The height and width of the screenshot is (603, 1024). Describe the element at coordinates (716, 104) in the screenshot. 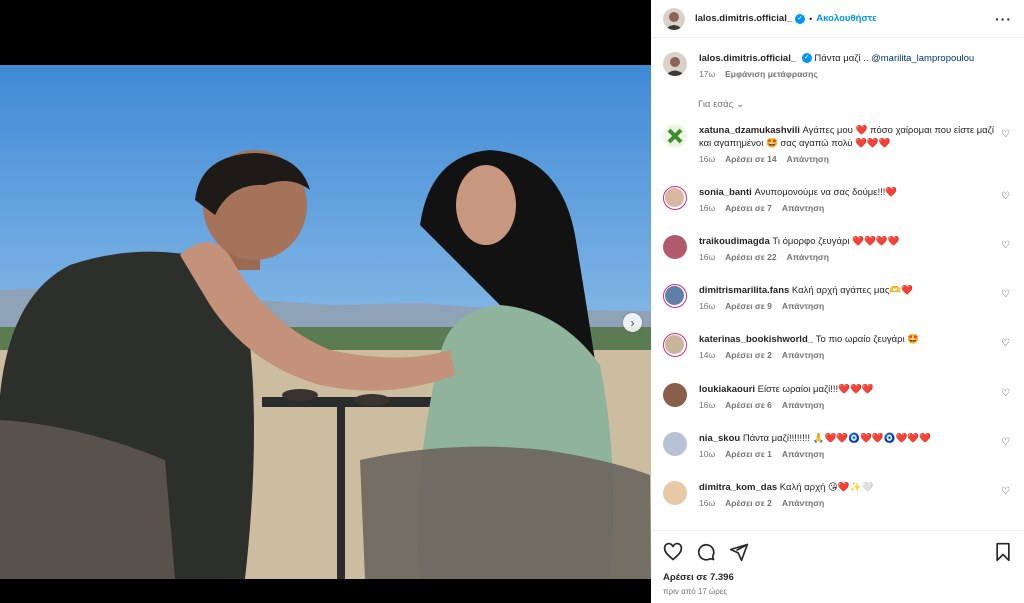

I see `for-you-label: Για εσάς` at that location.